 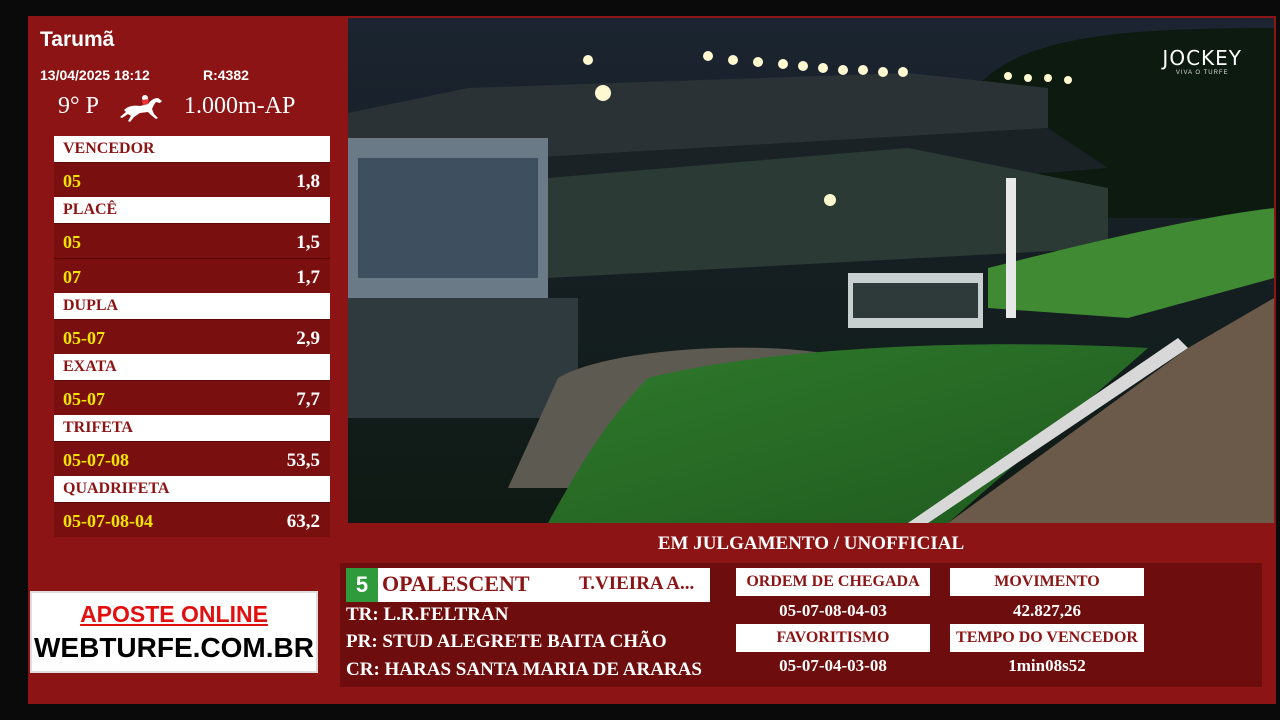 What do you see at coordinates (78, 106) in the screenshot?
I see `race-number: 9° P` at bounding box center [78, 106].